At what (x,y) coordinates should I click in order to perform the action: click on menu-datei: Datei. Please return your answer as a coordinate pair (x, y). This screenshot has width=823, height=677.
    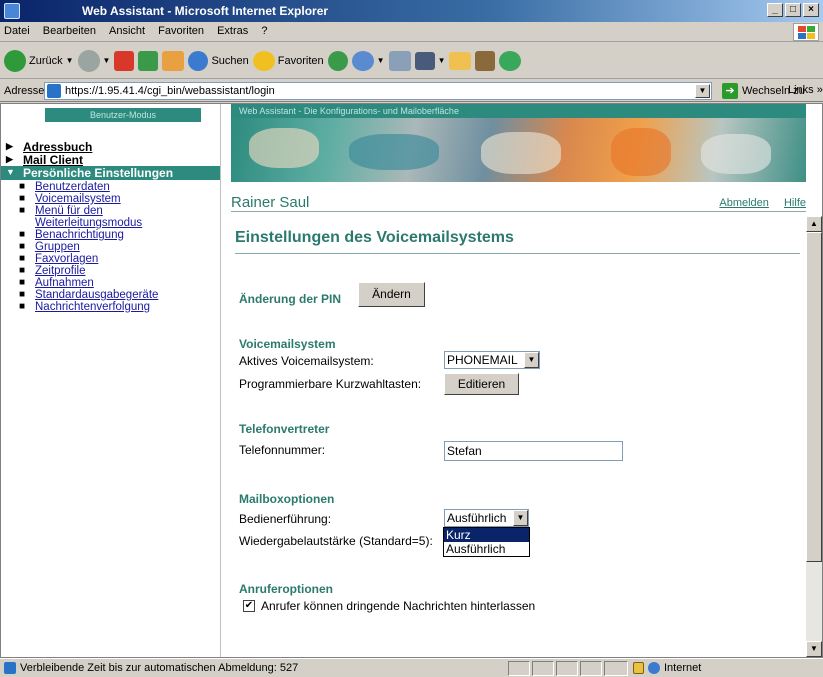
    Looking at the image, I should click on (17, 29).